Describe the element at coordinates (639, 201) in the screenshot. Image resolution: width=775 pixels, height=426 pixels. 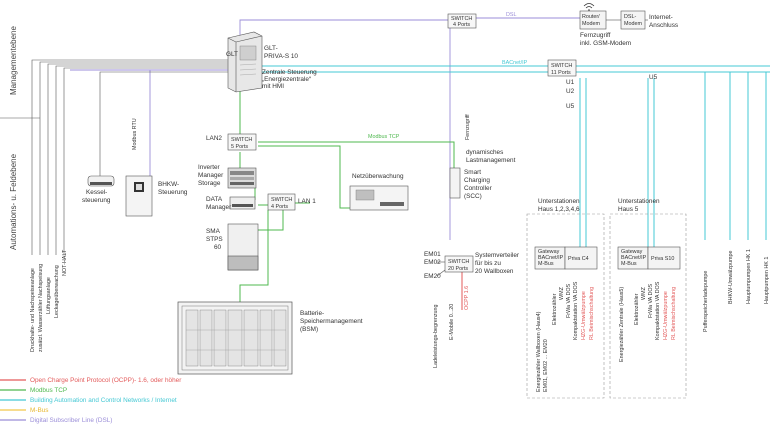
I see `unterstation2-l1: Unterstationen` at that location.